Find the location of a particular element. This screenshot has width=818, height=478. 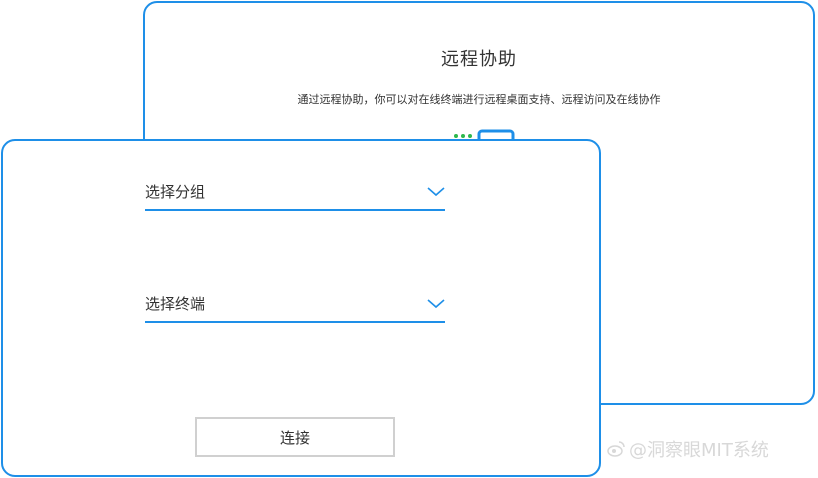

terminal-select: 选择终端 is located at coordinates (295, 306).